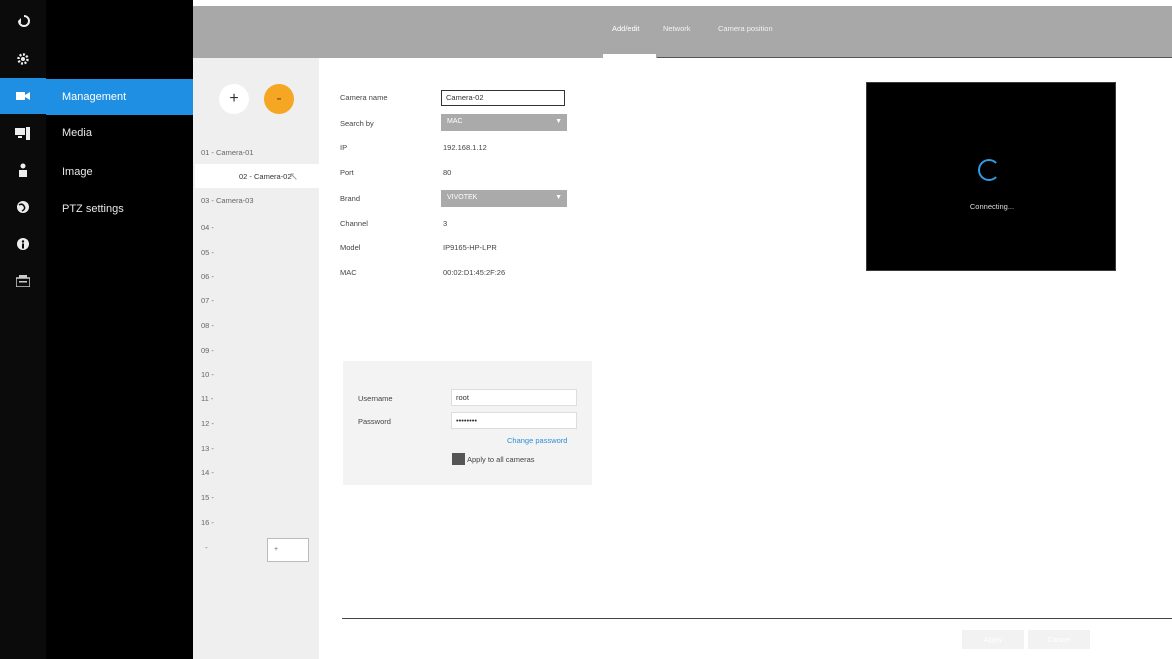 The width and height of the screenshot is (1172, 659). I want to click on apply-button: Apply, so click(993, 639).